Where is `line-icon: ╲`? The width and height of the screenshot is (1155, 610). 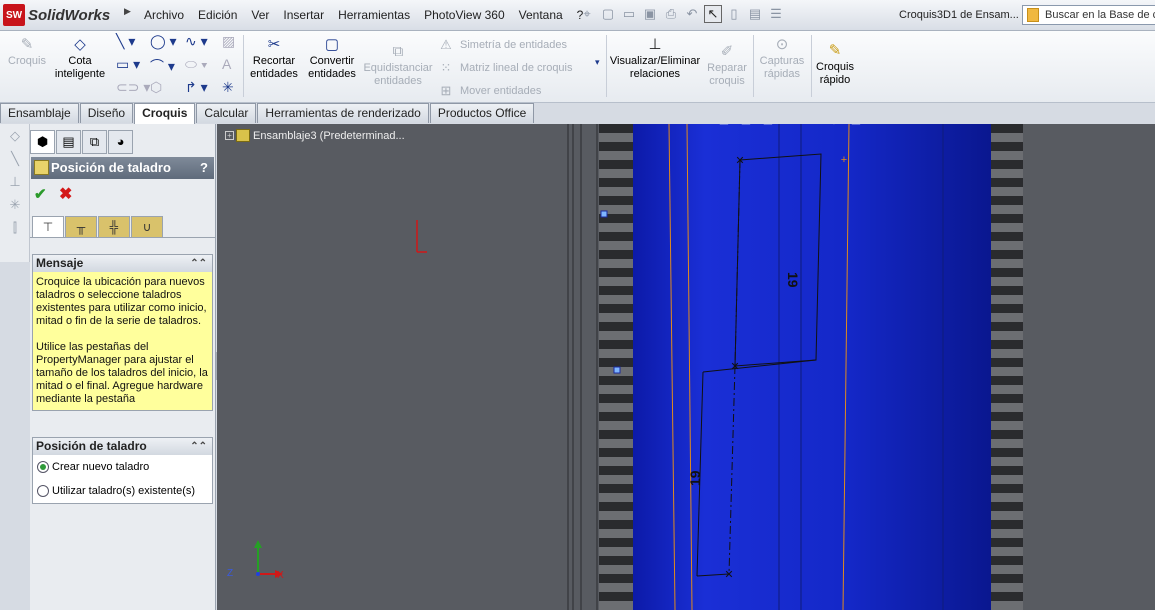 line-icon: ╲ is located at coordinates (15, 158).